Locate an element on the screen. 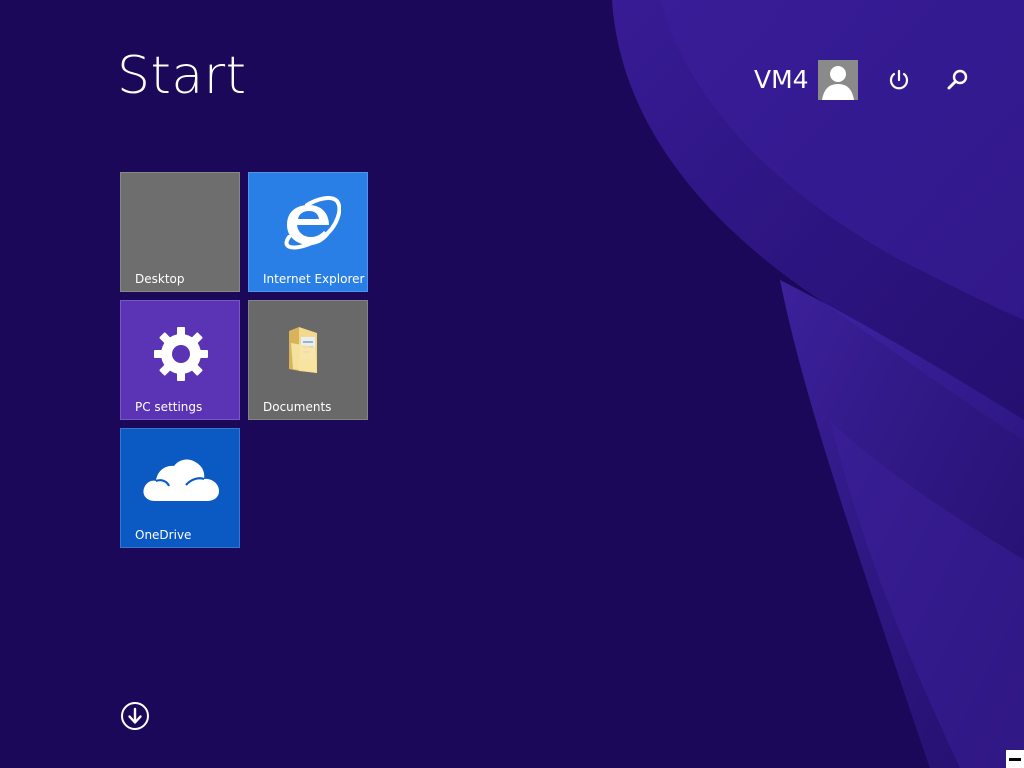 This screenshot has width=1024, height=768. tile-pc-settings: PC settings is located at coordinates (180, 360).